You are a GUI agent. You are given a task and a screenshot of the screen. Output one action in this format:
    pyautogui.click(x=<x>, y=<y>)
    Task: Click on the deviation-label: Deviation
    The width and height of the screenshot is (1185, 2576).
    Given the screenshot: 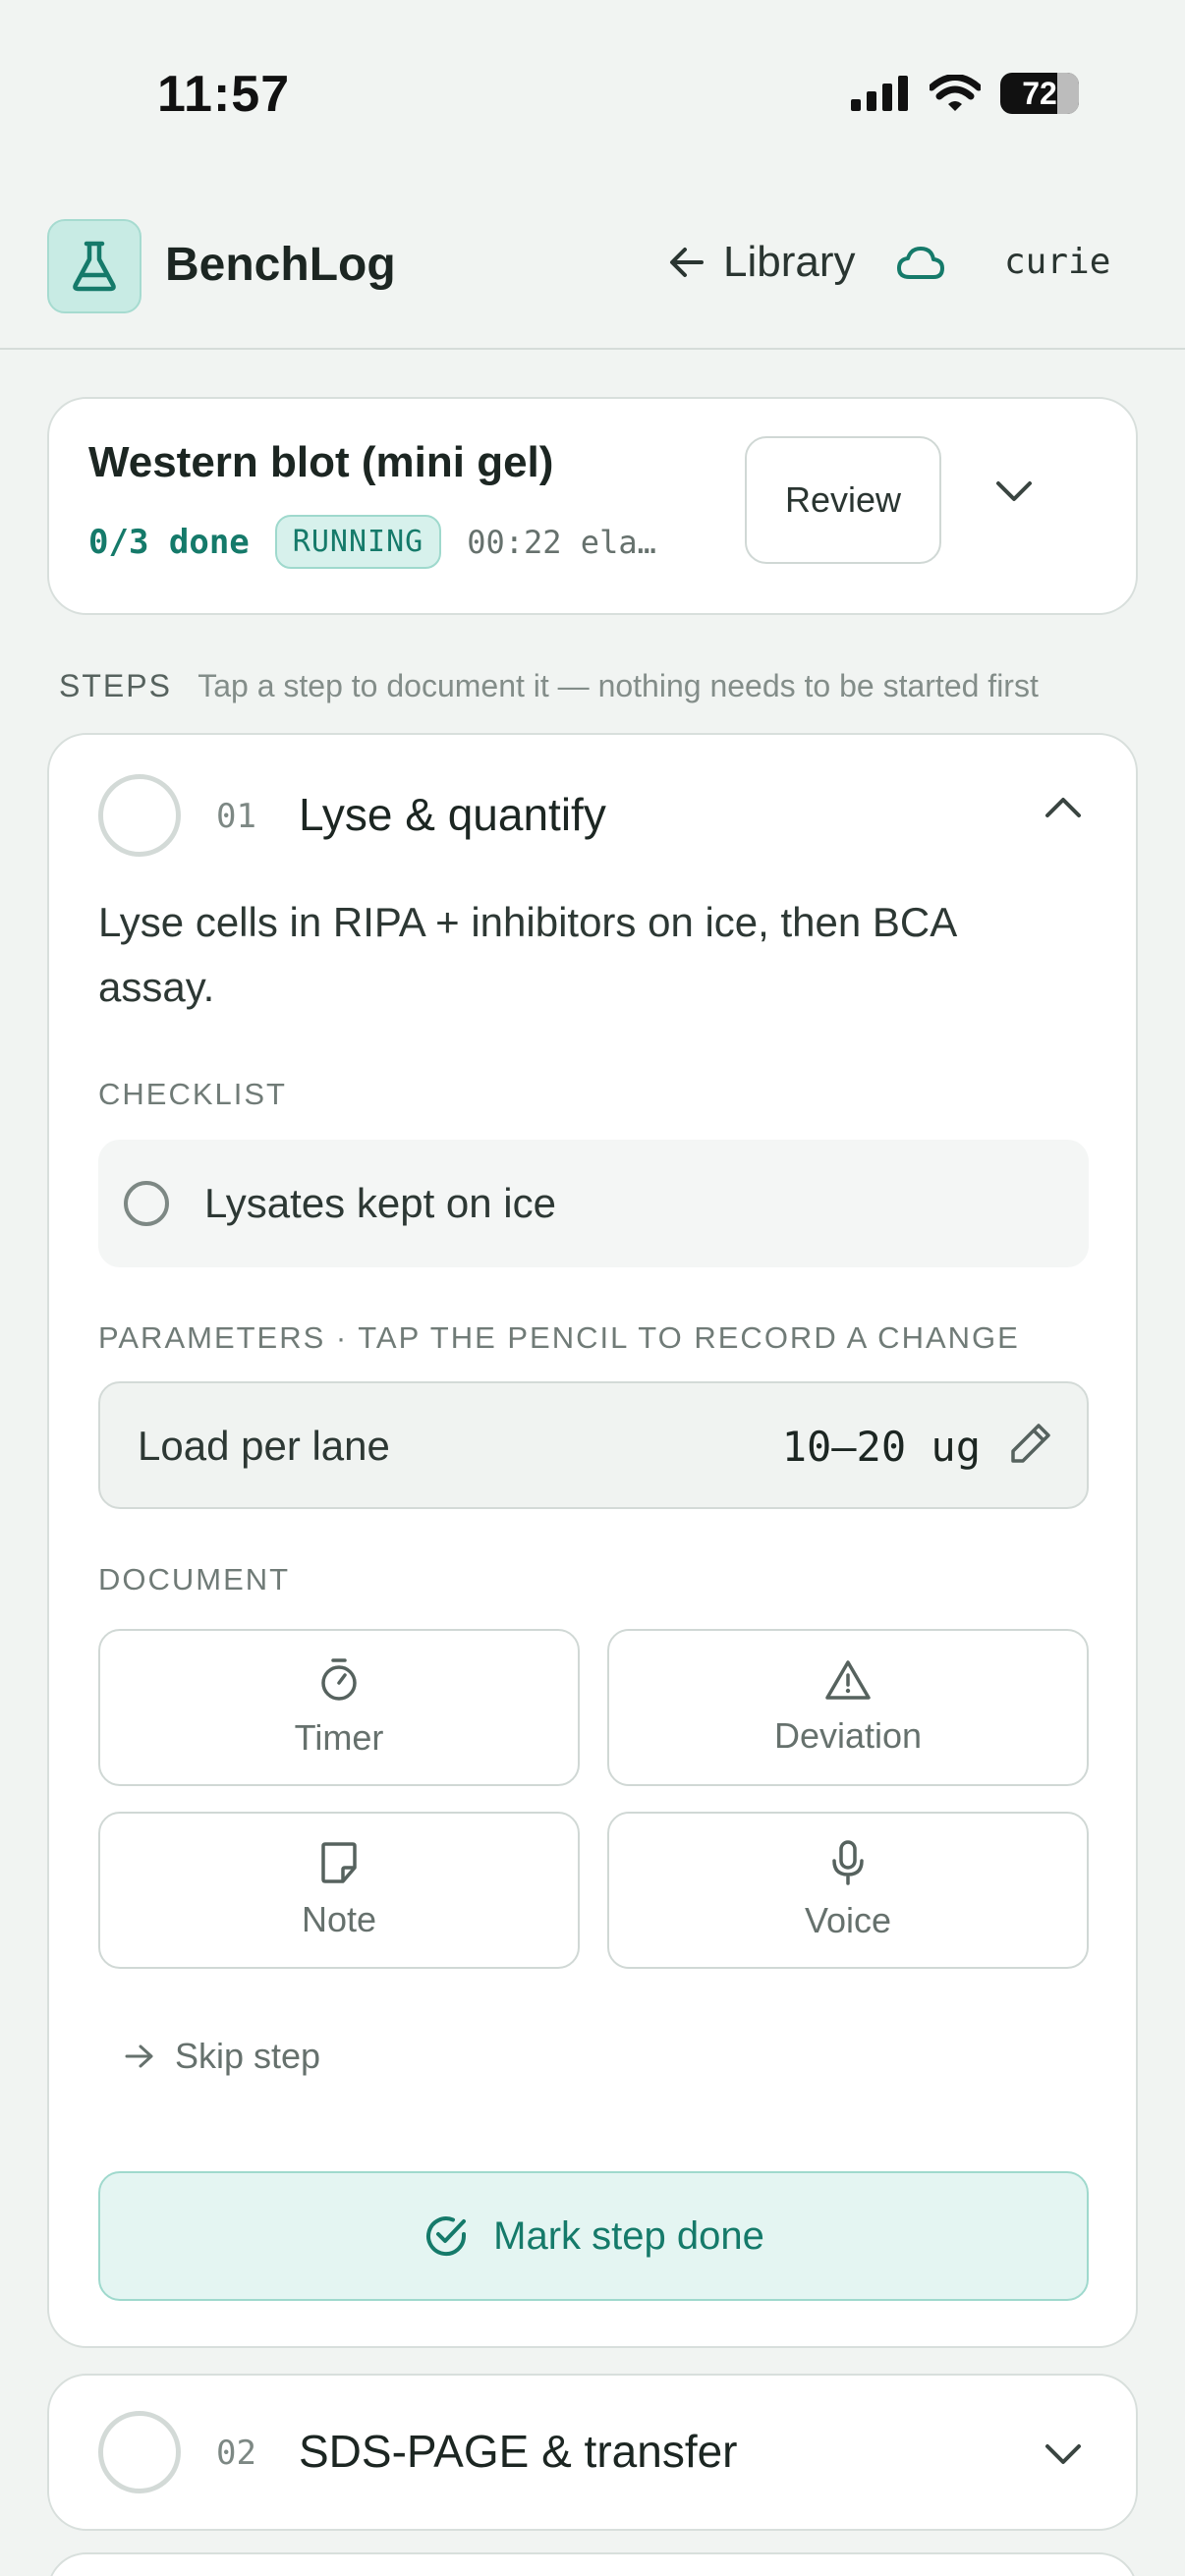 What is the action you would take?
    pyautogui.click(x=848, y=1735)
    